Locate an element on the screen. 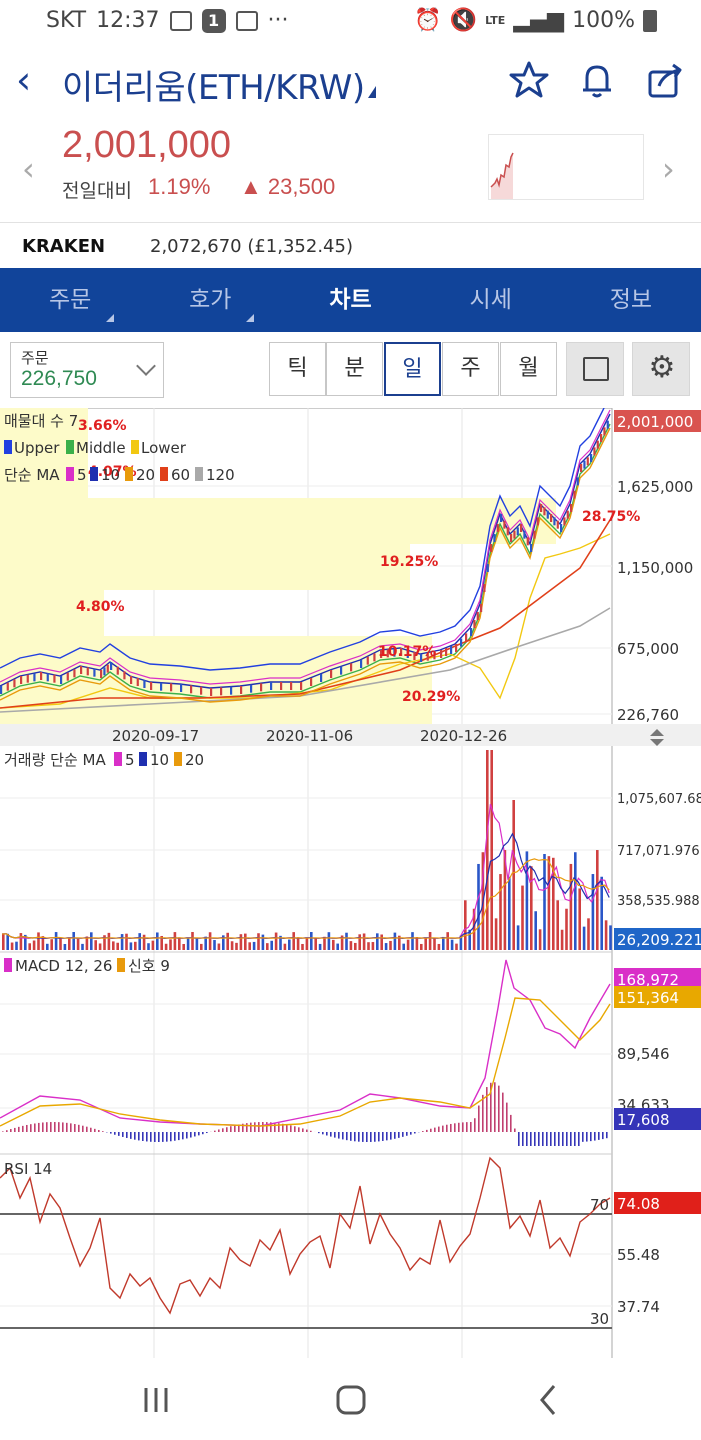  system-nav-bar is located at coordinates (350, 1399).